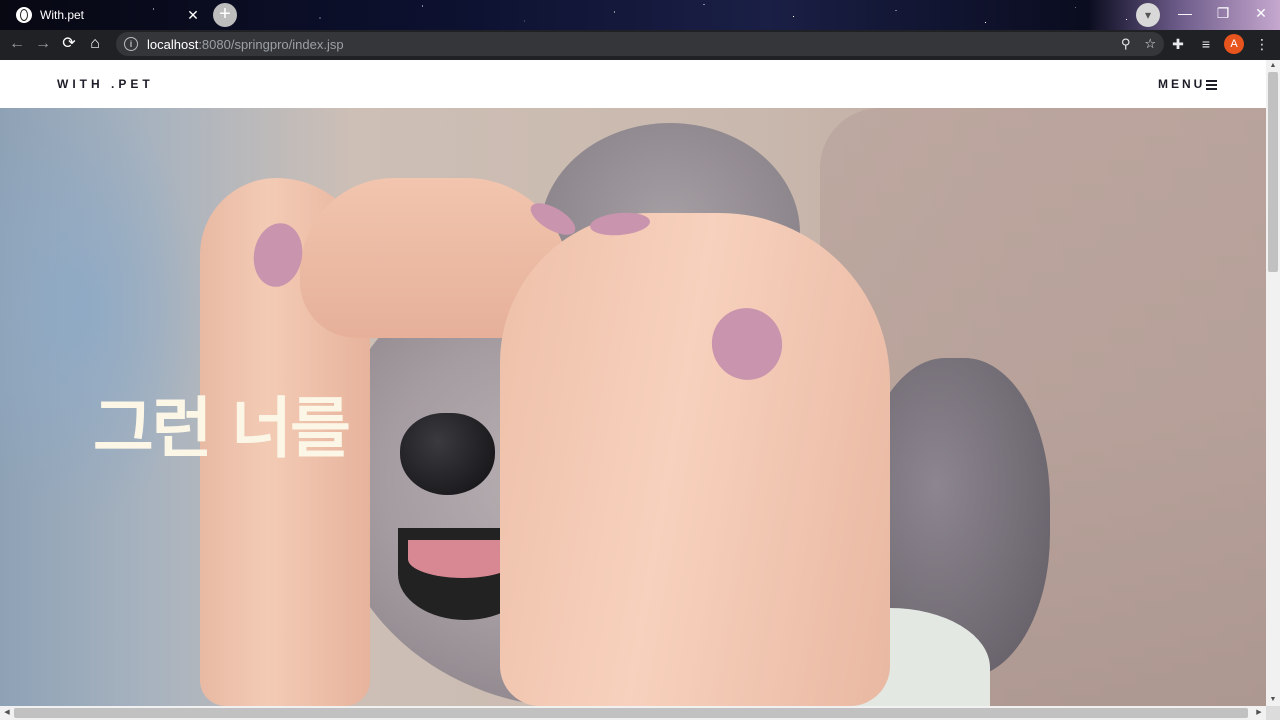  I want to click on menu-label: MENU, so click(1182, 84).